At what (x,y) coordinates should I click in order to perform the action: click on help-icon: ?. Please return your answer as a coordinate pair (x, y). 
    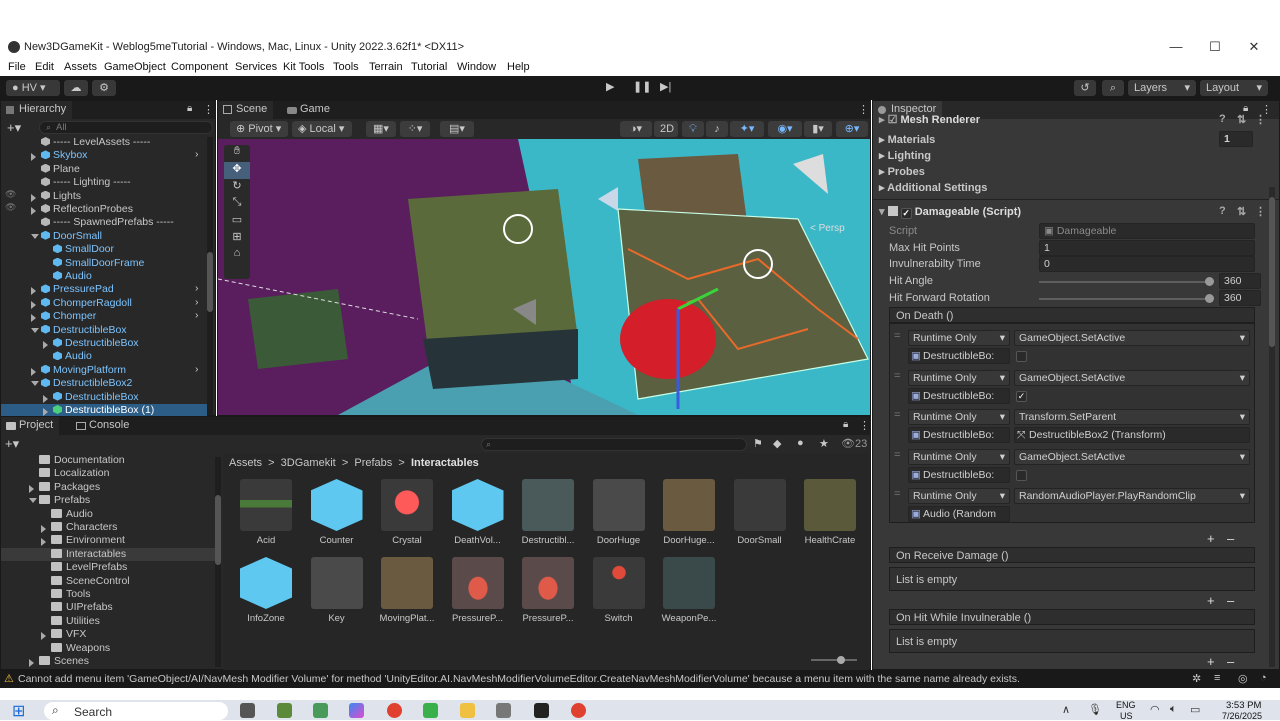
    Looking at the image, I should click on (1222, 211).